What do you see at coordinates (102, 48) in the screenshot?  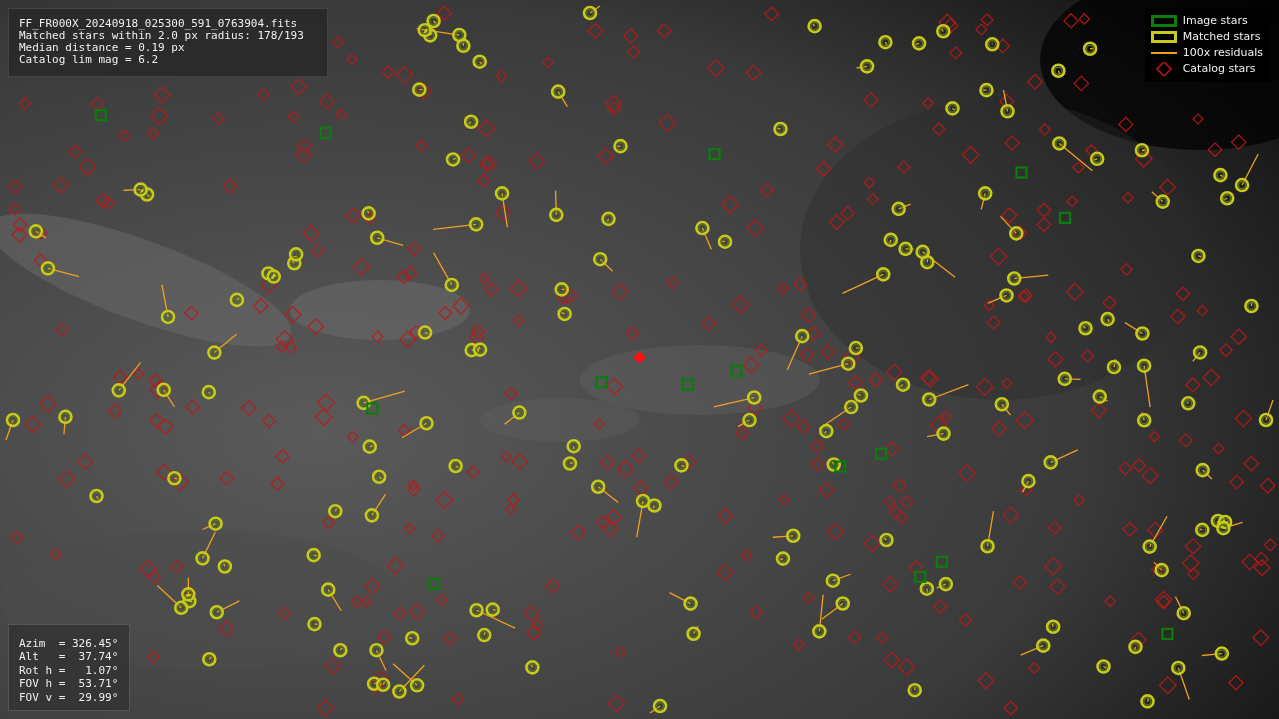 I see `info-line: Median distance = 0.19 px` at bounding box center [102, 48].